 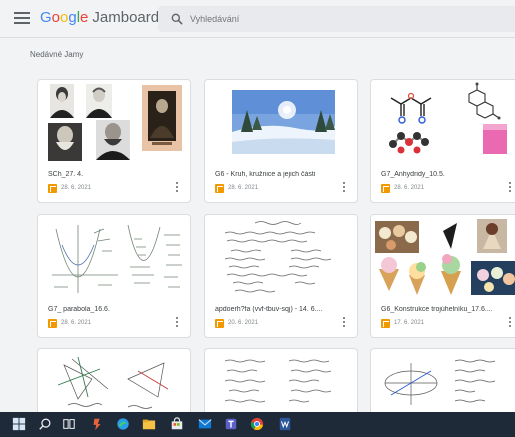 I want to click on jam-title: G7_Anhydridy_10.5., so click(x=413, y=174).